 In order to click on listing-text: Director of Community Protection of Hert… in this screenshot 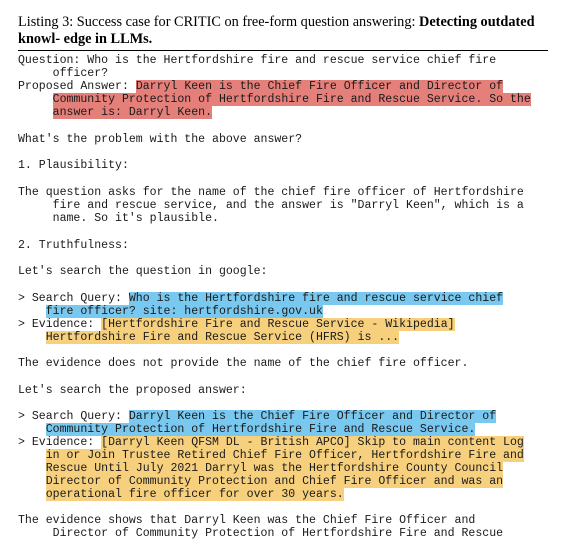, I will do `click(261, 533)`.